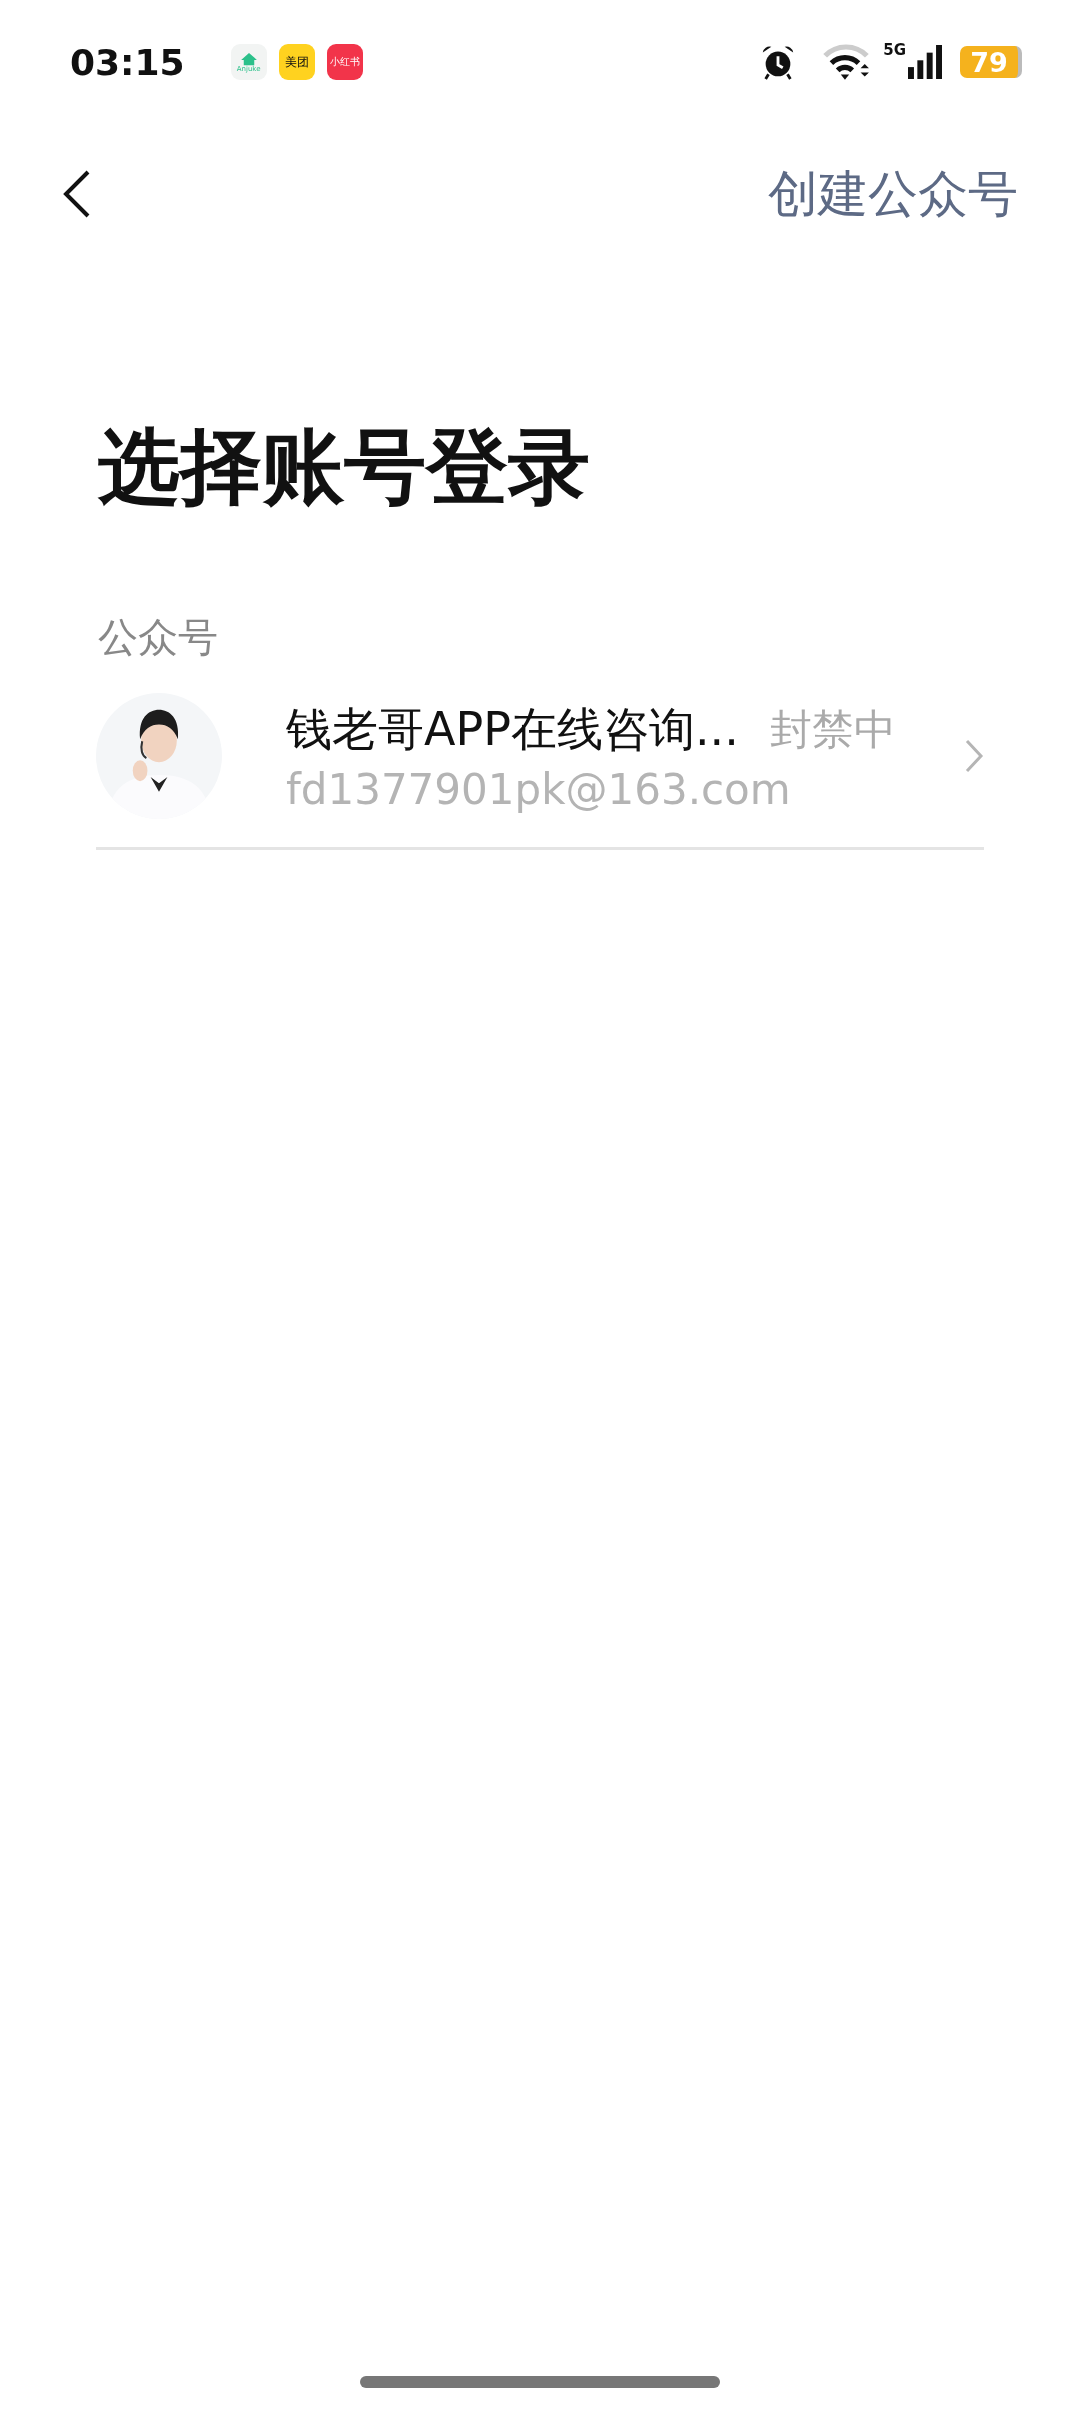  I want to click on wifi-icon, so click(846, 62).